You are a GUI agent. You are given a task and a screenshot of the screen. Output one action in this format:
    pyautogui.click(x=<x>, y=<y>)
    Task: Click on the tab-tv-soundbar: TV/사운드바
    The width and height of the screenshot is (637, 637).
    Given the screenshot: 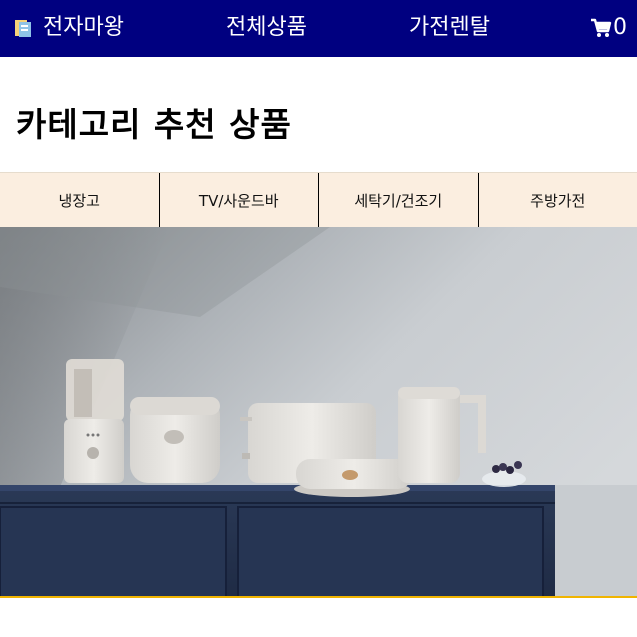 What is the action you would take?
    pyautogui.click(x=239, y=200)
    